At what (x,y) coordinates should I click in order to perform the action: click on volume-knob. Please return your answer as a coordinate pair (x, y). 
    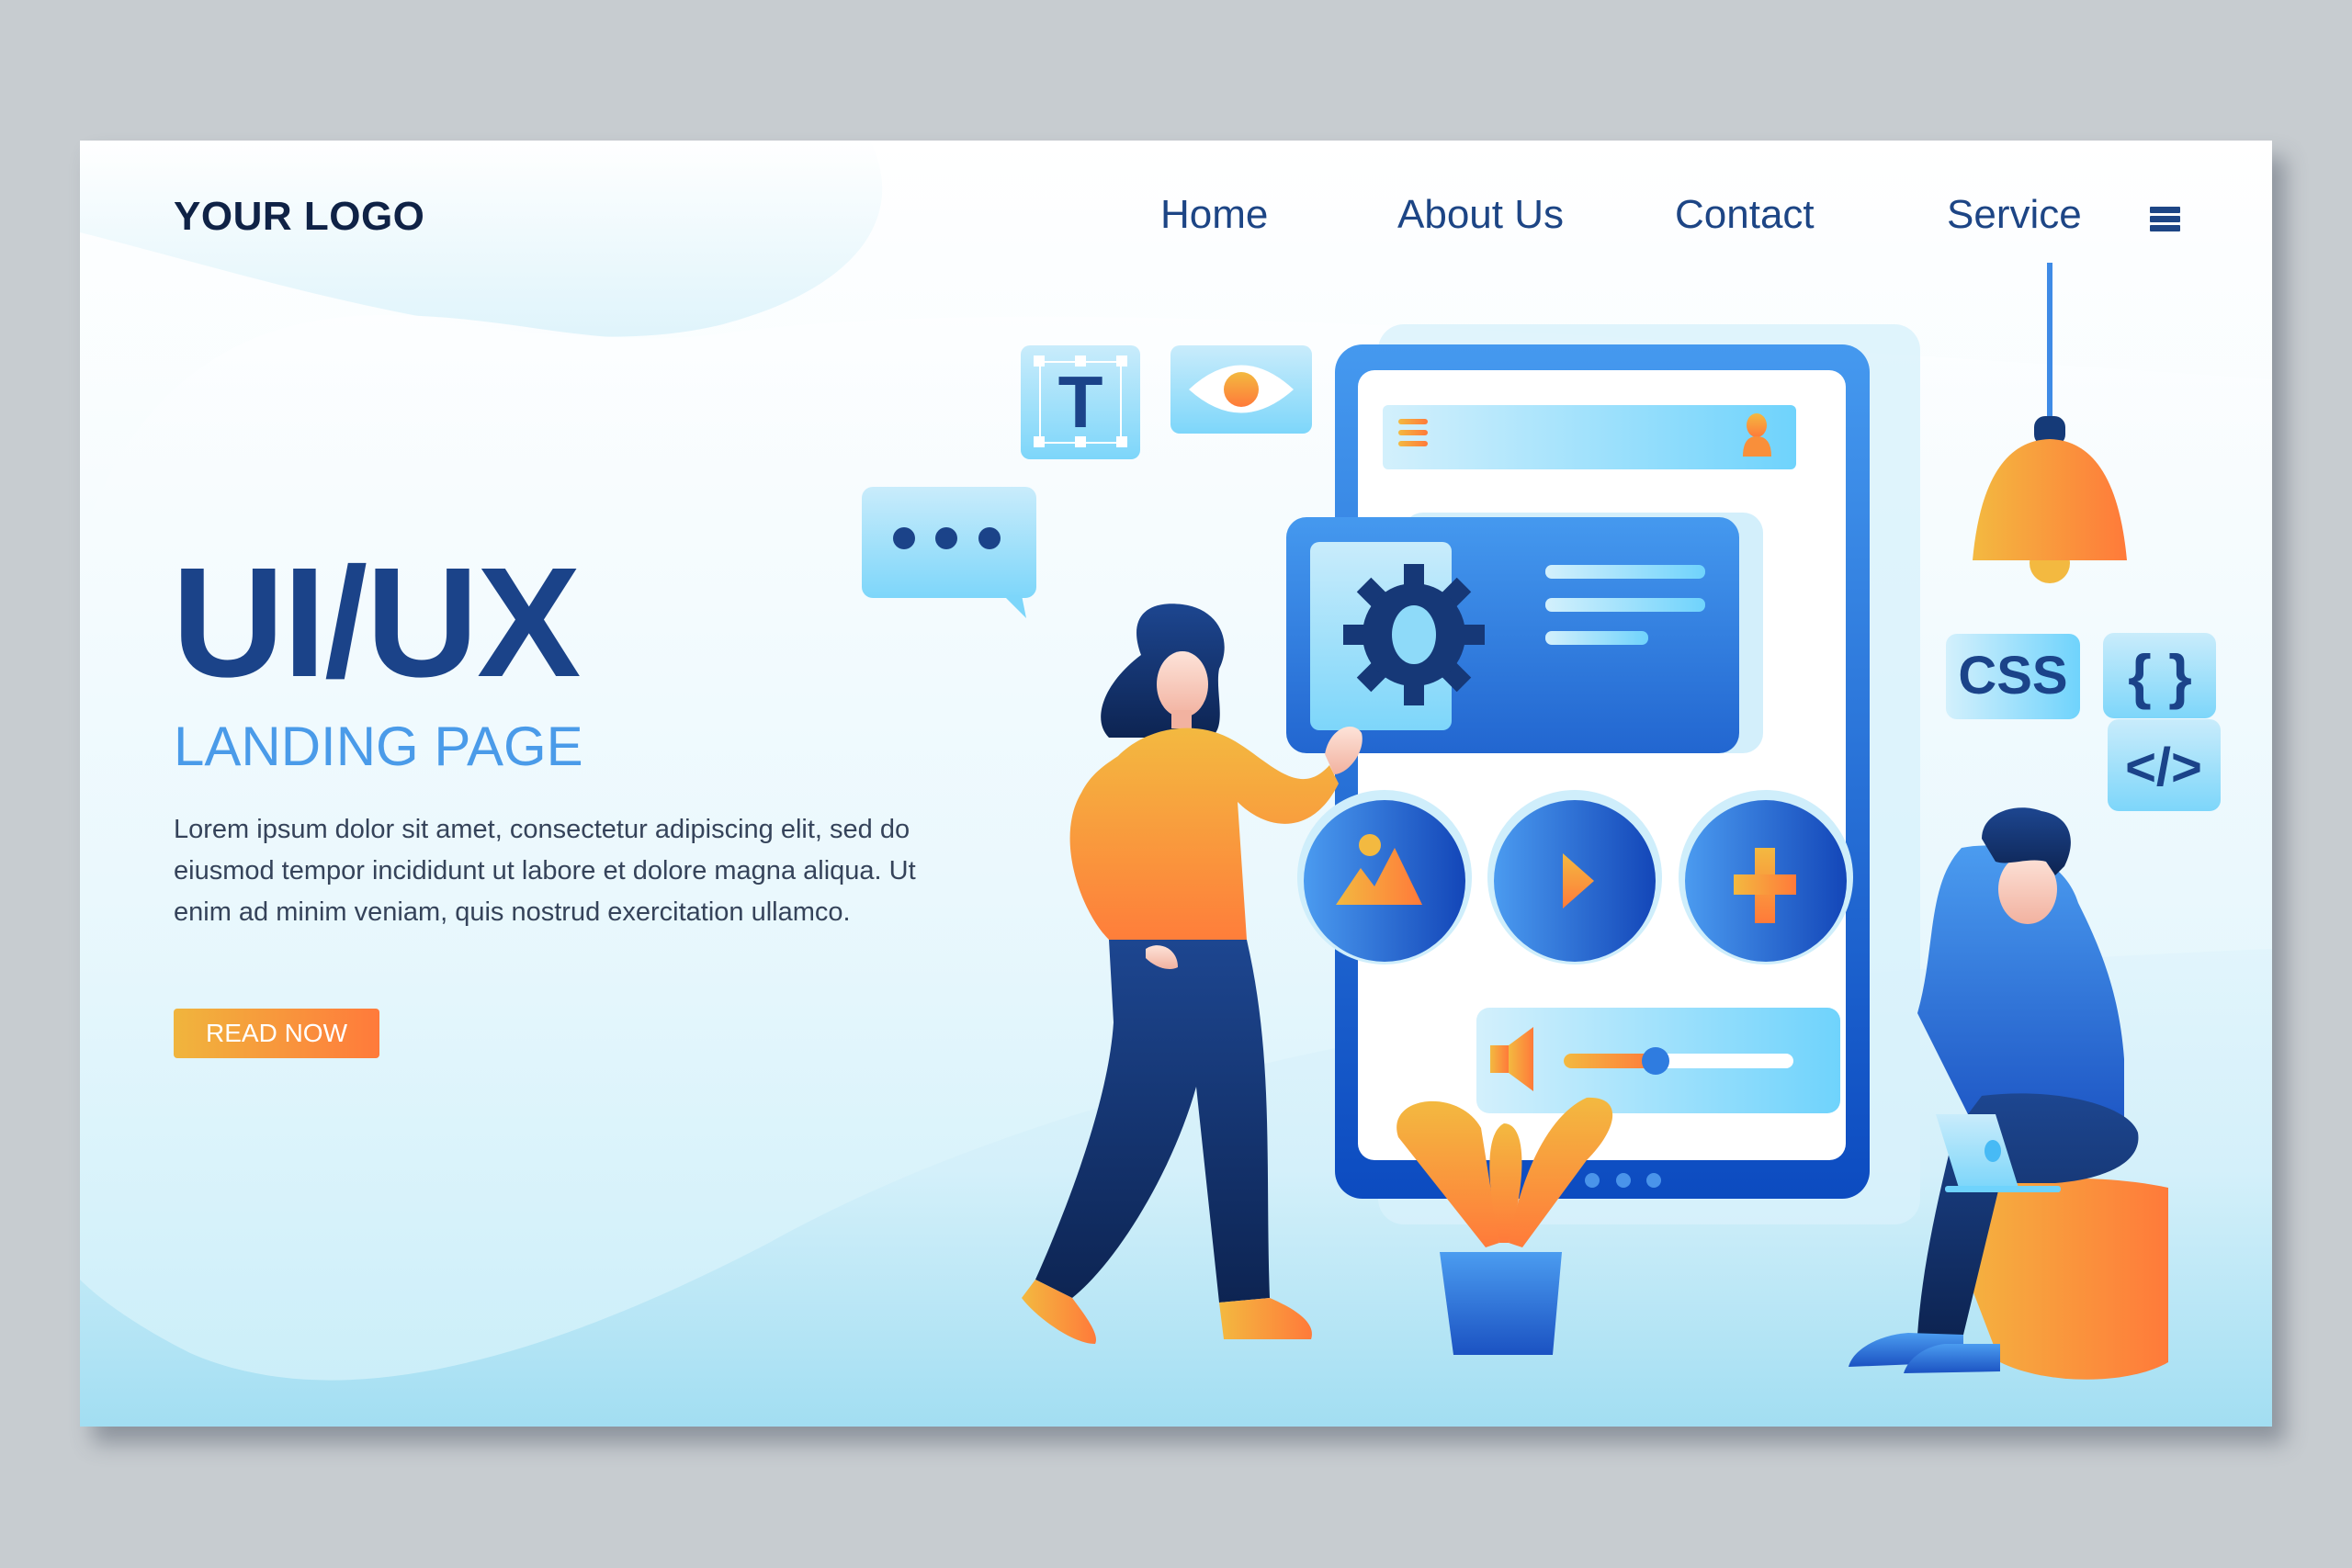
    Looking at the image, I should click on (1656, 1061).